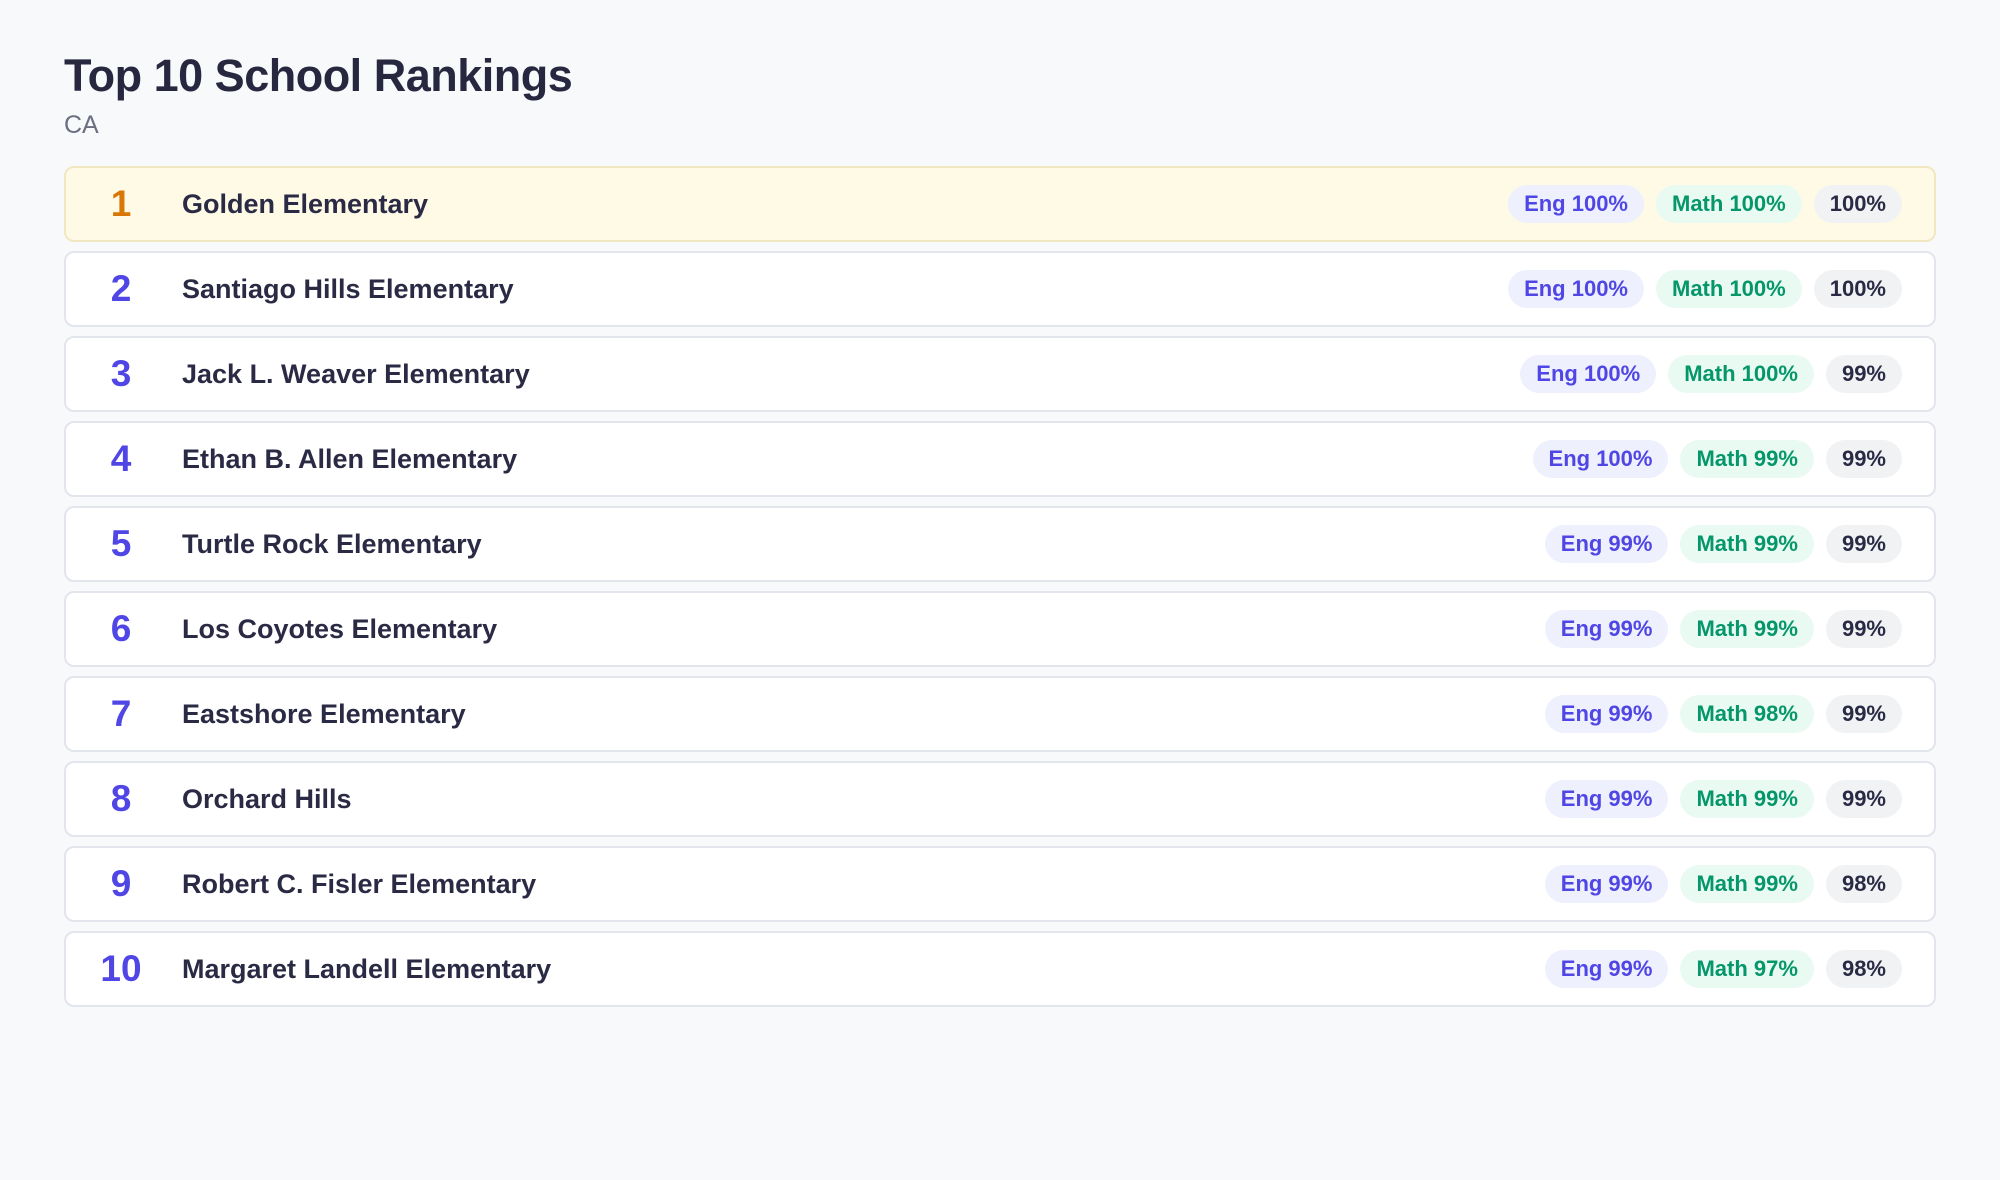 This screenshot has width=2000, height=1180. What do you see at coordinates (121, 543) in the screenshot?
I see `rank-number: 5` at bounding box center [121, 543].